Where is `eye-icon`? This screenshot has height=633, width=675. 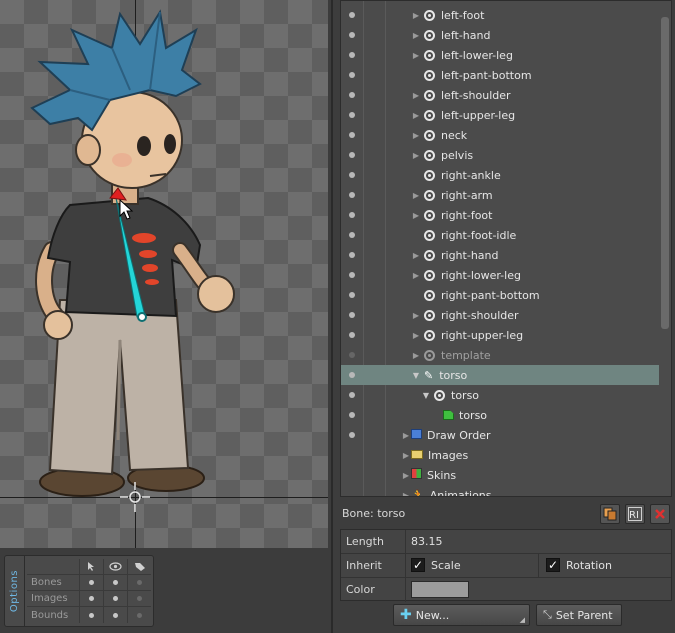 eye-icon is located at coordinates (115, 566).